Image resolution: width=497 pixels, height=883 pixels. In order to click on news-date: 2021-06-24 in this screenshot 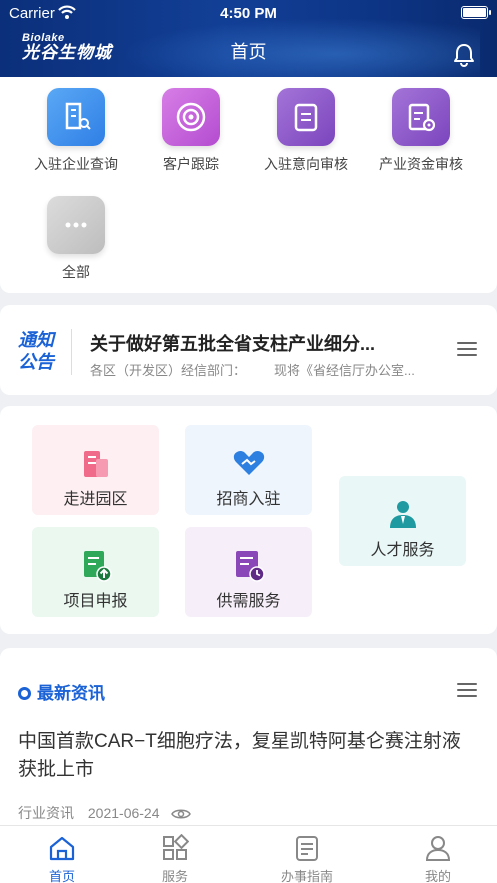, I will do `click(123, 813)`.